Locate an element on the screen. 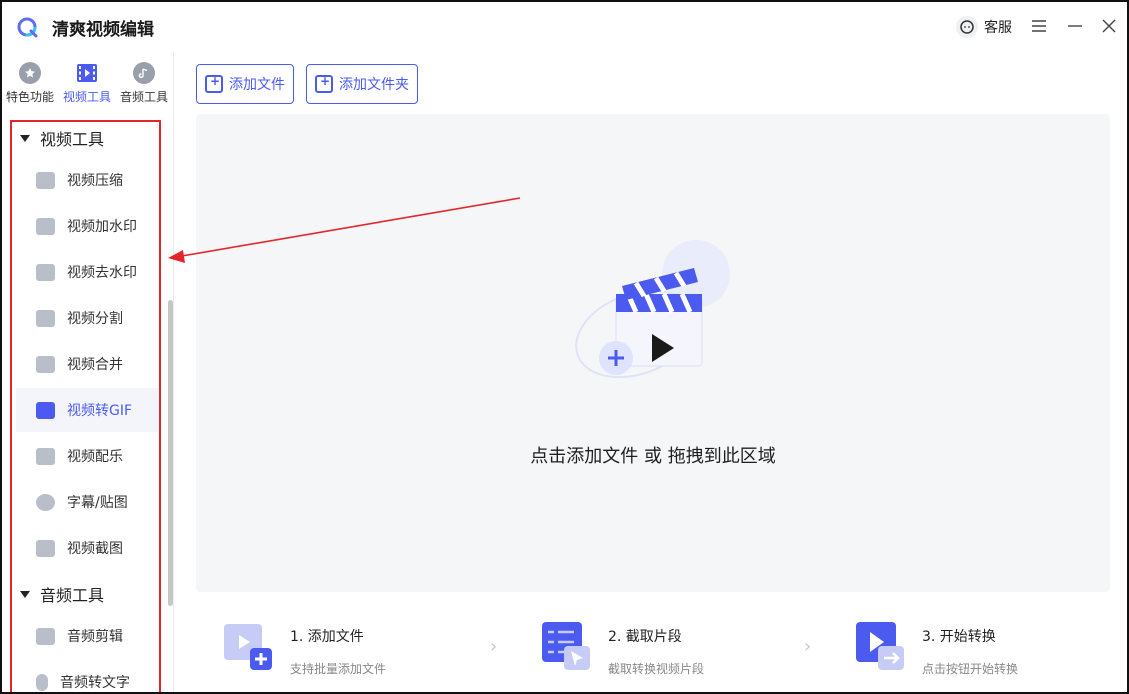 This screenshot has height=694, width=1129. tool-item-video-screenshot: 视频截图 is located at coordinates (87, 548).